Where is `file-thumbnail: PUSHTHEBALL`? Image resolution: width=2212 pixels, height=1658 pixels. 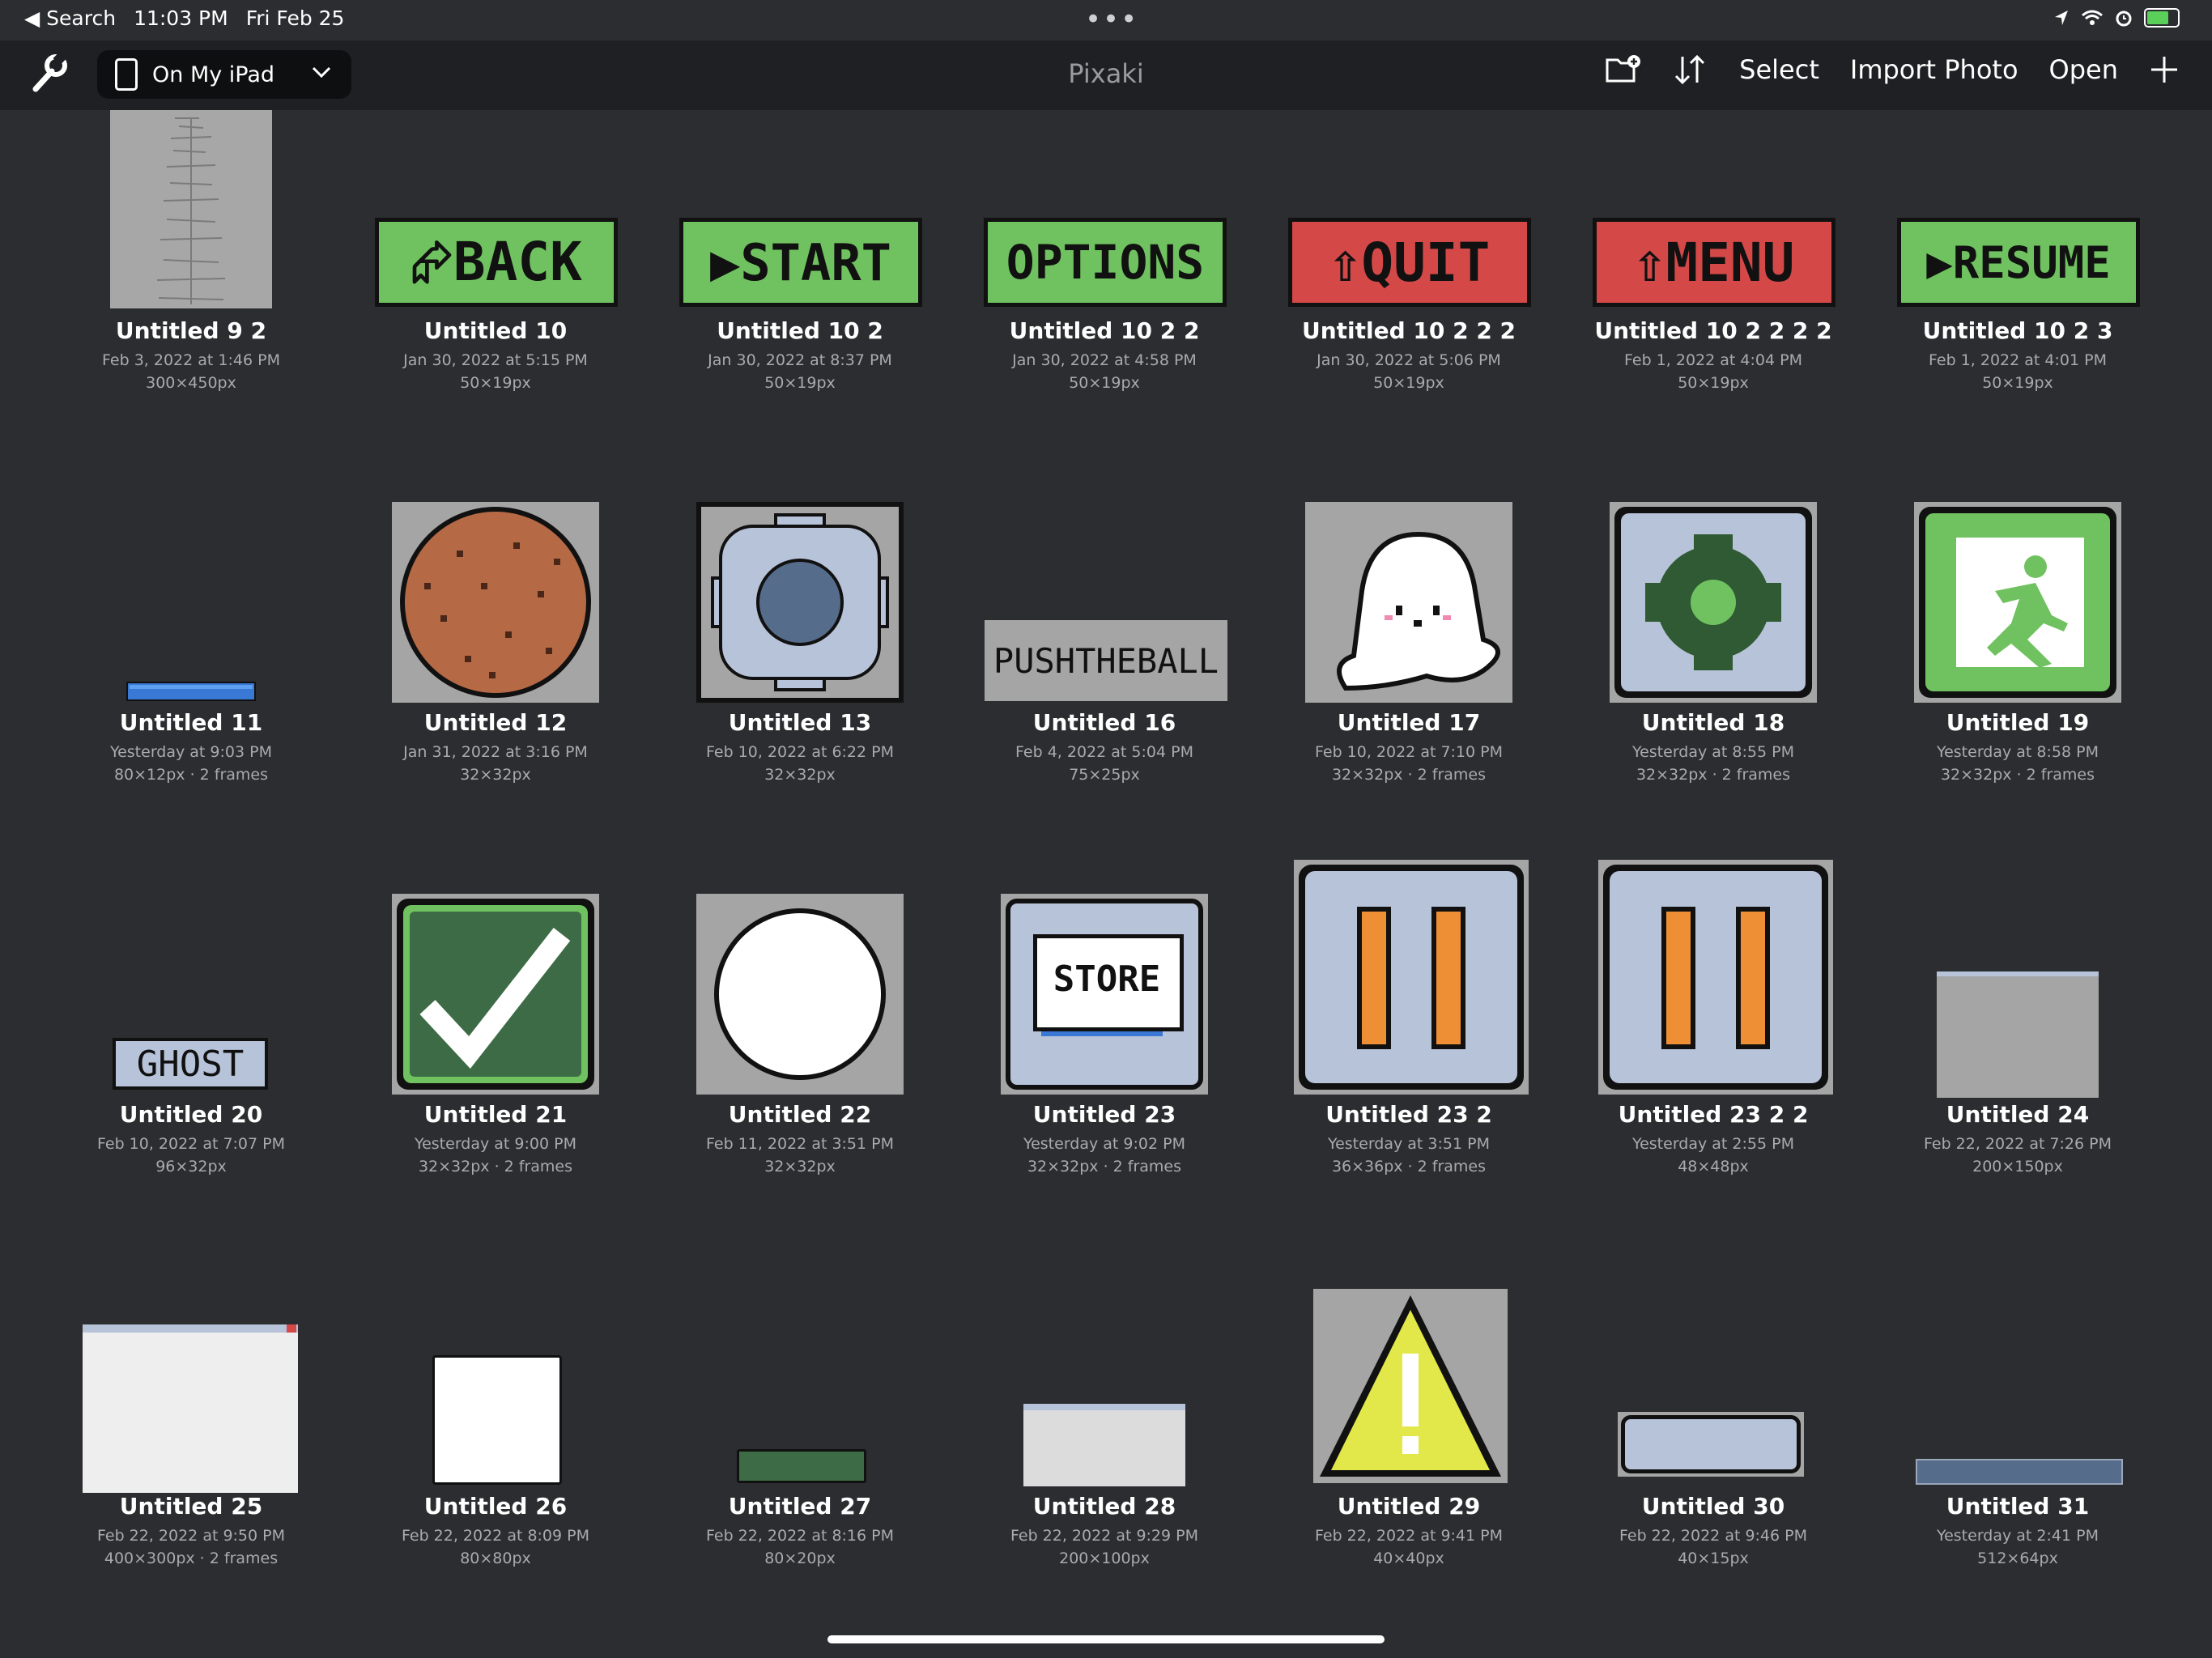
file-thumbnail: PUSHTHEBALL is located at coordinates (1104, 602).